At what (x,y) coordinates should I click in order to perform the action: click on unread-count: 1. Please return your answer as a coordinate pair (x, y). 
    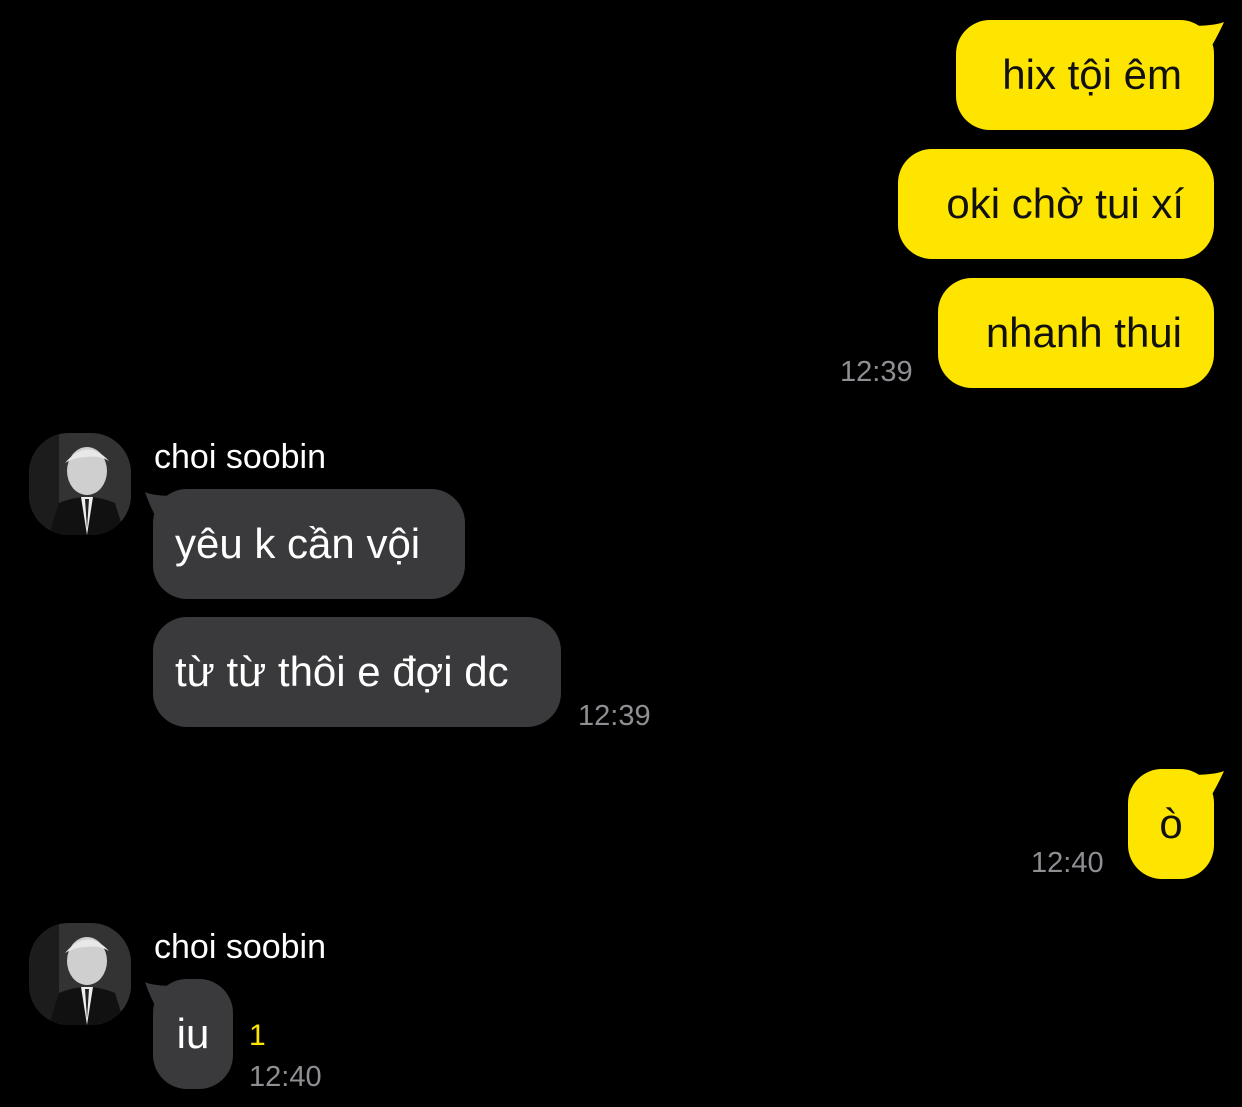
    Looking at the image, I should click on (257, 1035).